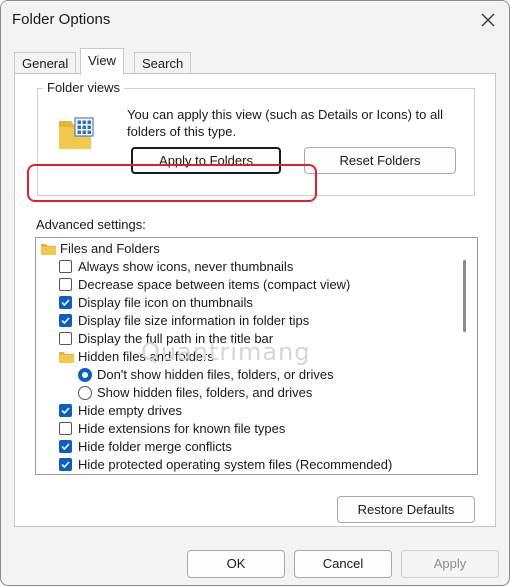 The image size is (510, 586). What do you see at coordinates (165, 302) in the screenshot?
I see `tree-item-label: Display file icon on thumbnails` at bounding box center [165, 302].